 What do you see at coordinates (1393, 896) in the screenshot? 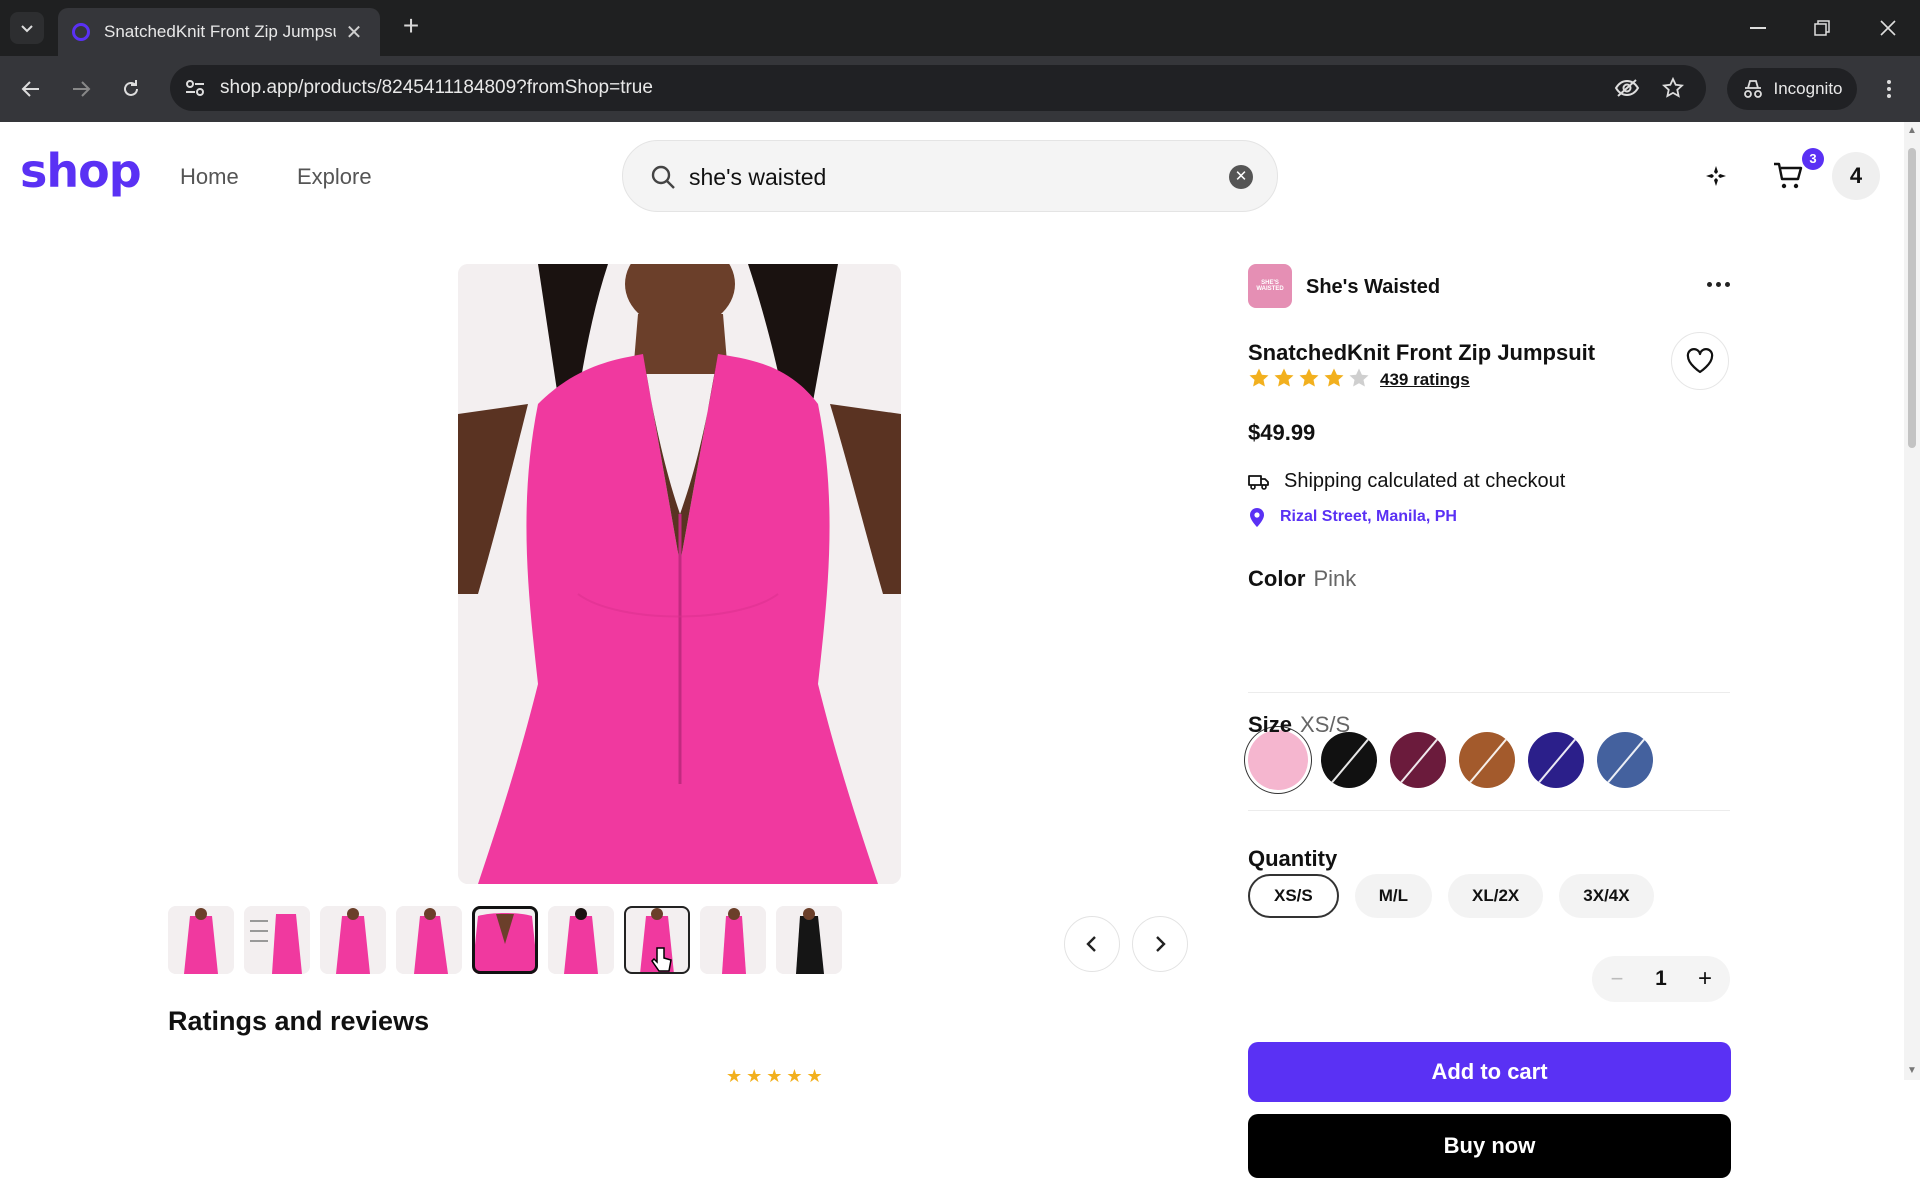
I see `size-option-m-l: M/L` at bounding box center [1393, 896].